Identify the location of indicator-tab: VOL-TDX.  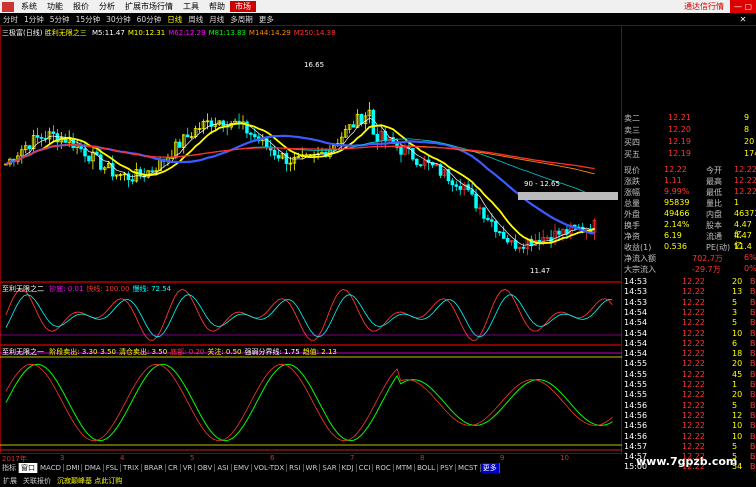
(270, 468).